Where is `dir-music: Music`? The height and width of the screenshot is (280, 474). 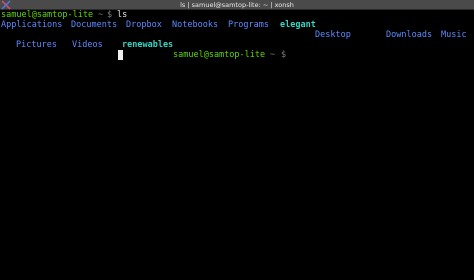 dir-music: Music is located at coordinates (454, 35).